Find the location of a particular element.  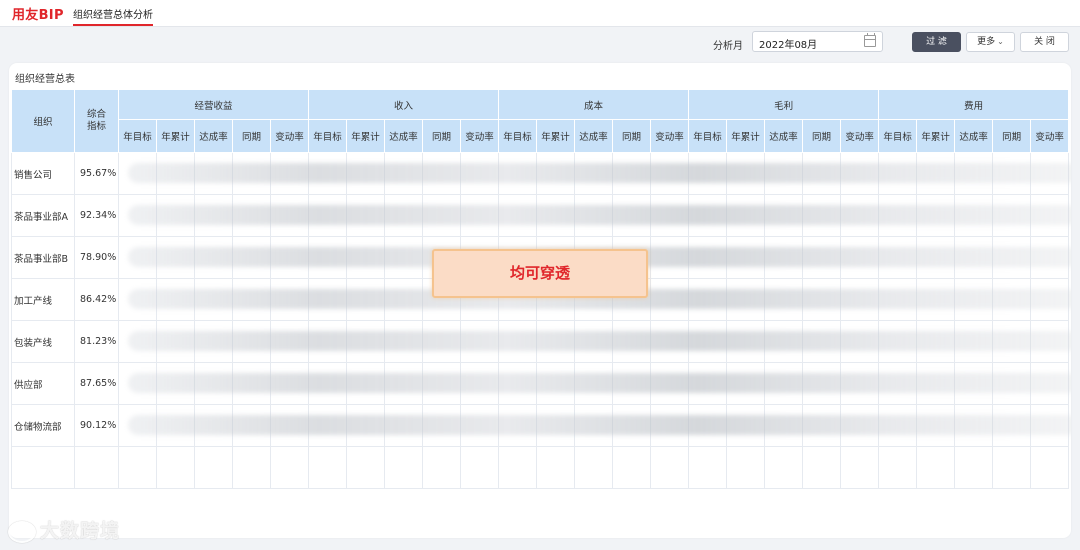

group-header: 费用 is located at coordinates (974, 104).